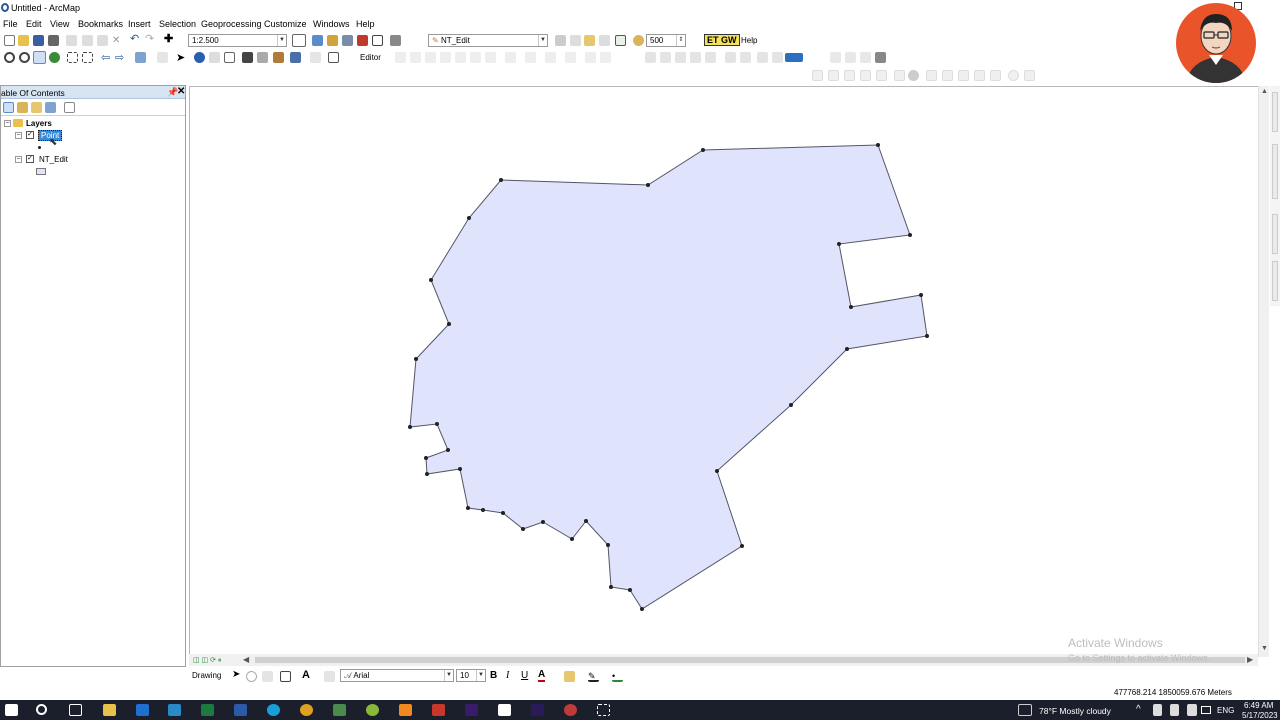 Image resolution: width=1280 pixels, height=720 pixels. What do you see at coordinates (9, 40) in the screenshot?
I see `new-document-icon` at bounding box center [9, 40].